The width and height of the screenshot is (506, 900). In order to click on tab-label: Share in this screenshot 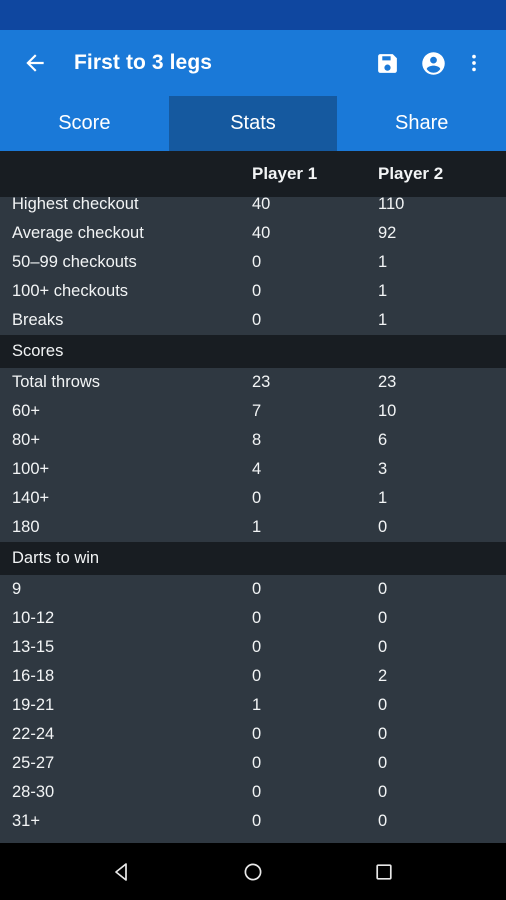, I will do `click(421, 123)`.